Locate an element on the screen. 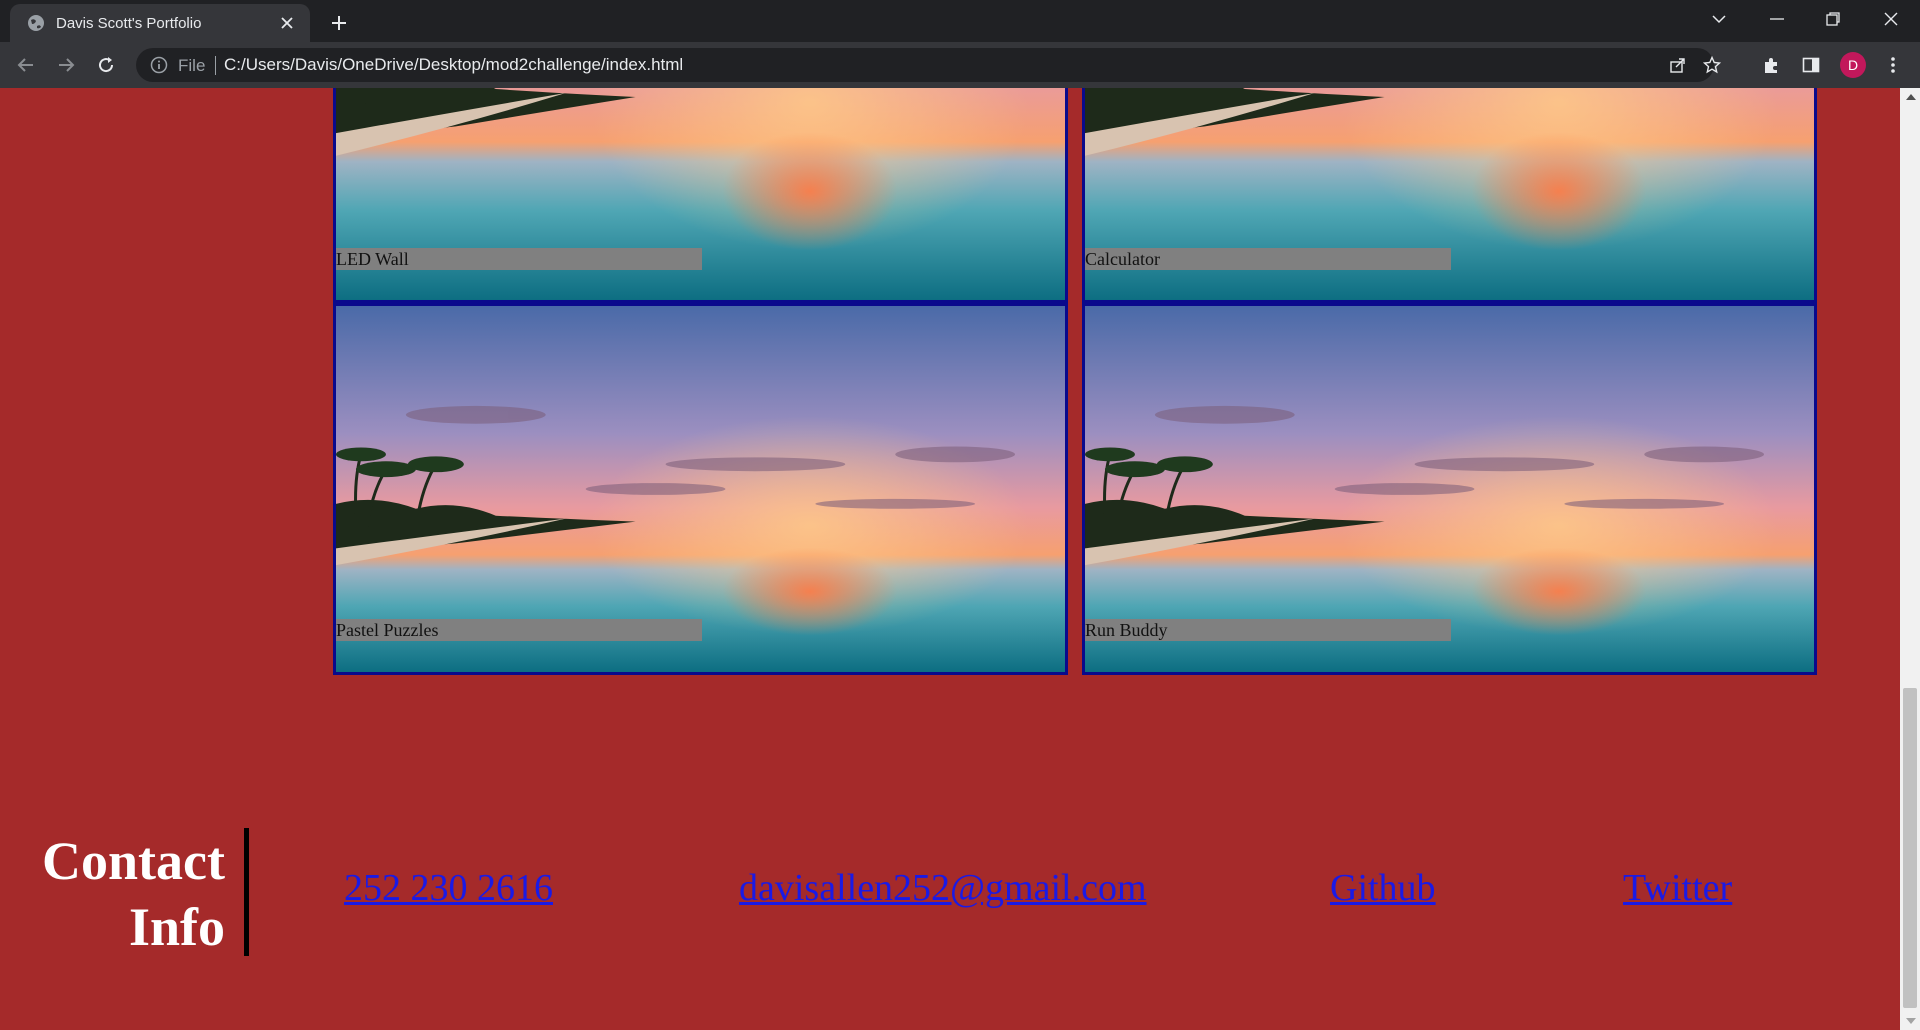 The width and height of the screenshot is (1920, 1030). contact-heading: Contact Info is located at coordinates (122, 894).